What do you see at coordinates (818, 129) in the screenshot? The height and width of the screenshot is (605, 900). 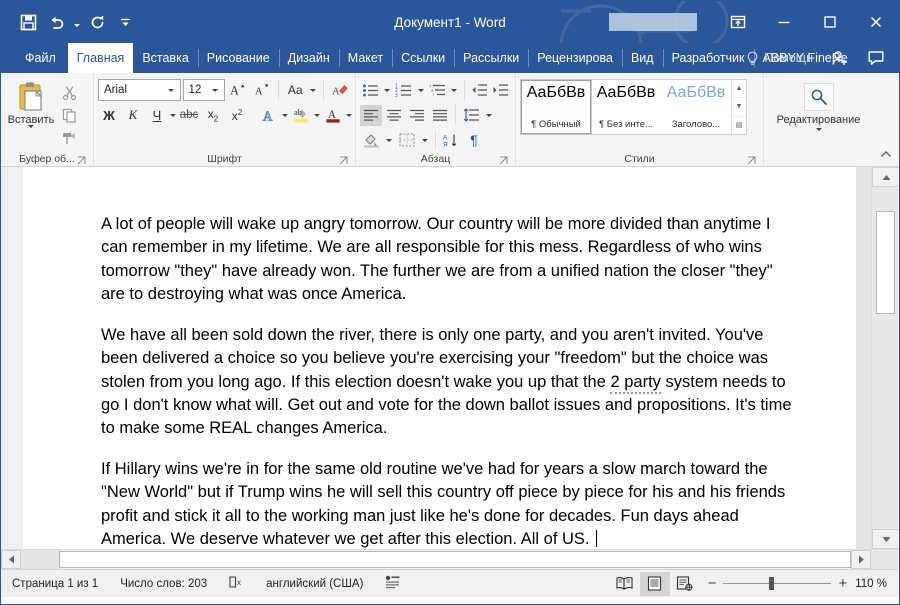 I see `editing-dropdown-icon` at bounding box center [818, 129].